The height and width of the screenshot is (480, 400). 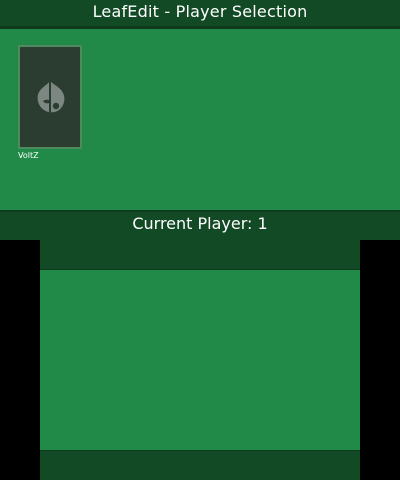 I want to click on current-player-label: Current Player: 1, so click(x=200, y=223).